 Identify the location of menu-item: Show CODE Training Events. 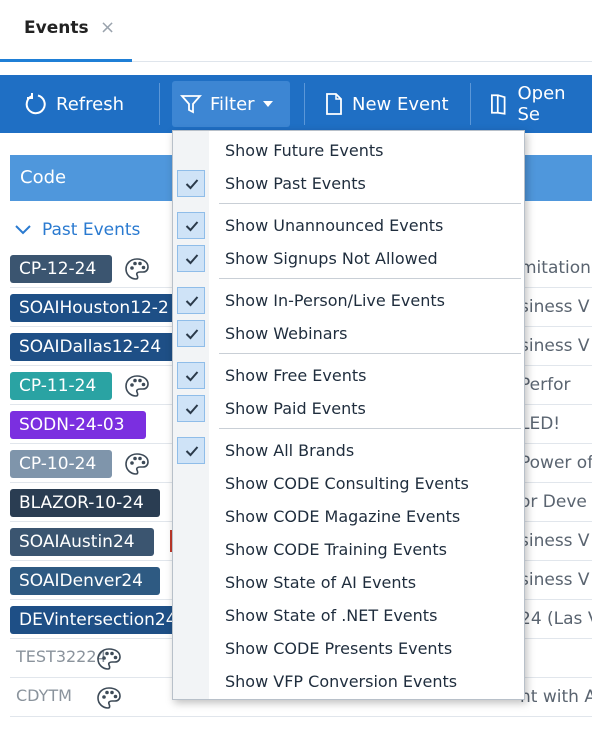
(348, 549).